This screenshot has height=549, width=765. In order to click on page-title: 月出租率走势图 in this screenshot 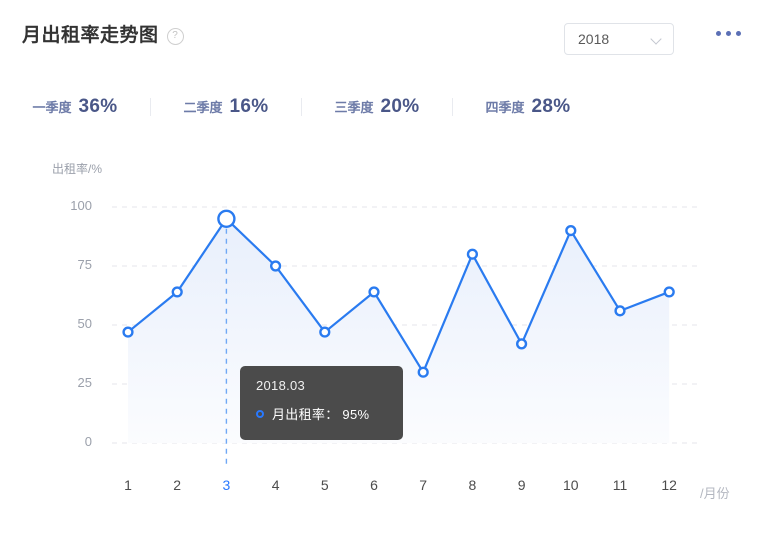, I will do `click(90, 35)`.